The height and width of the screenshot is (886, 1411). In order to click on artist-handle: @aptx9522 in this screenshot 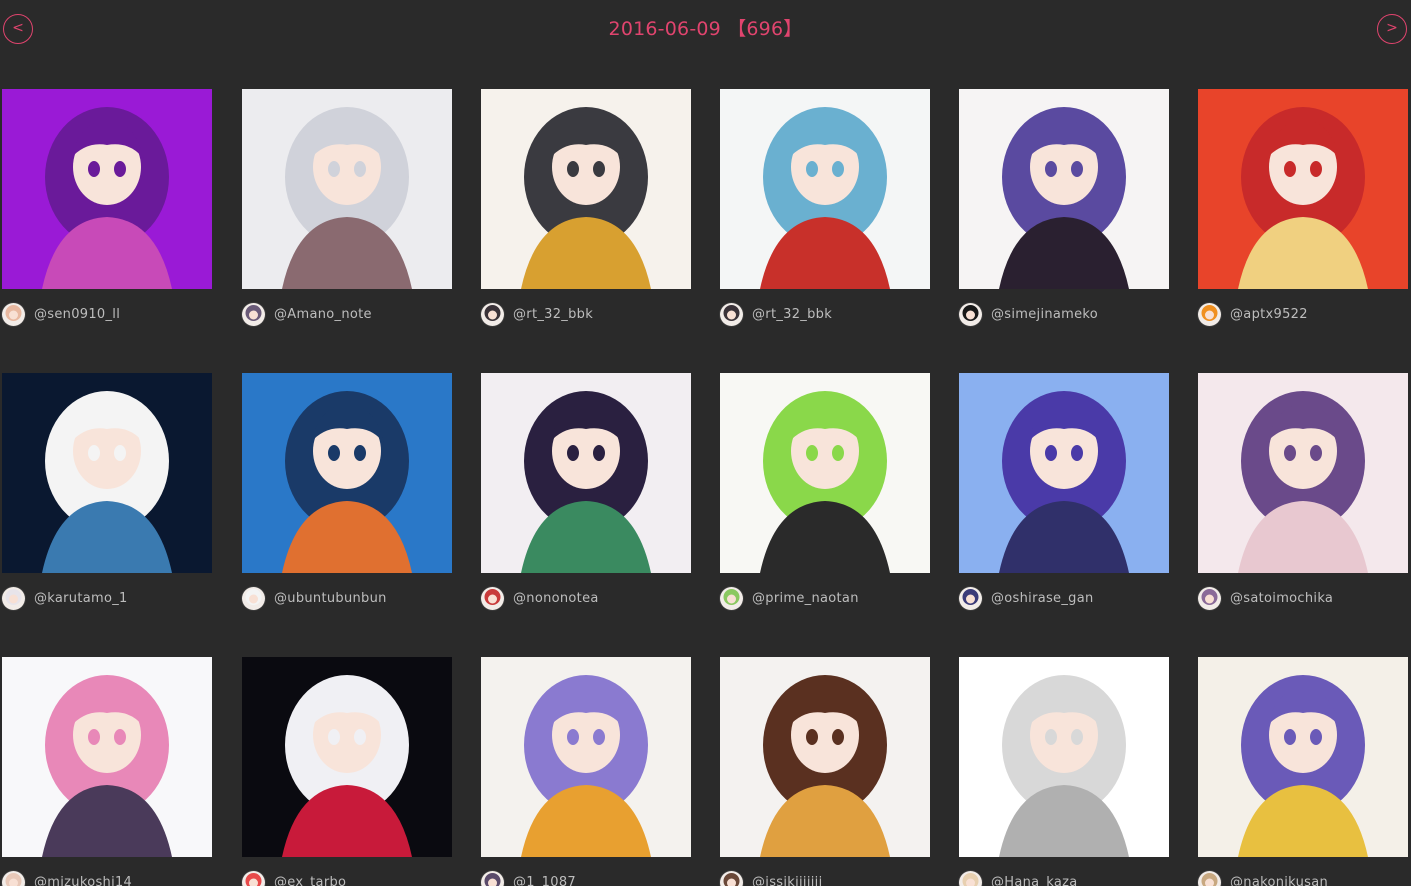, I will do `click(1269, 314)`.